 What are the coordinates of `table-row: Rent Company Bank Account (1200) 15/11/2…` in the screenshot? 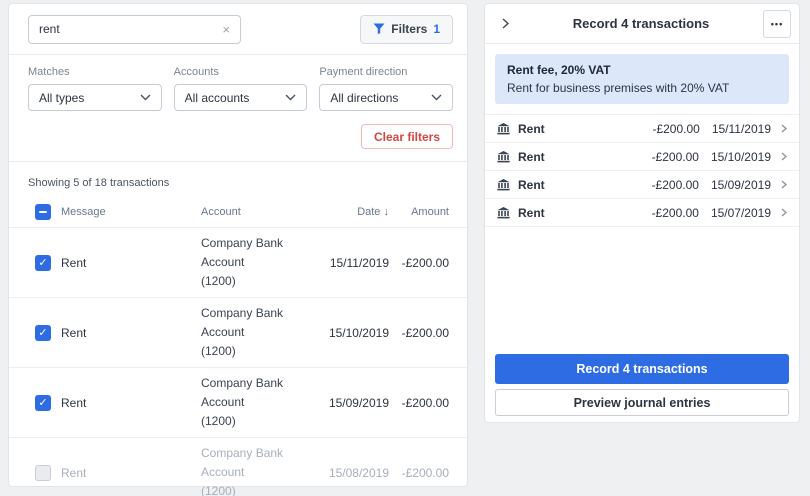 It's located at (238, 262).